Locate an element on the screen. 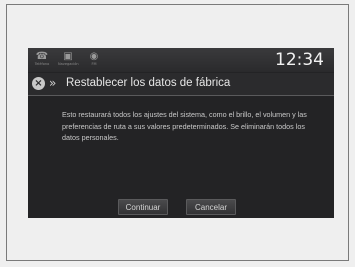  navigation-label: Navegación is located at coordinates (68, 64).